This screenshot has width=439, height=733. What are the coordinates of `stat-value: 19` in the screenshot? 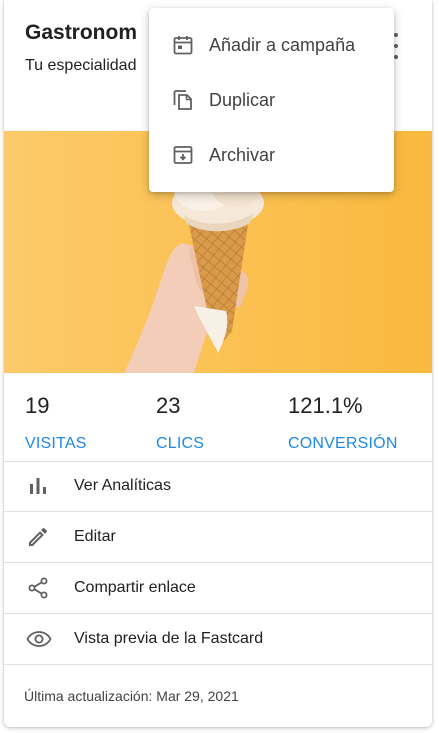 It's located at (37, 405).